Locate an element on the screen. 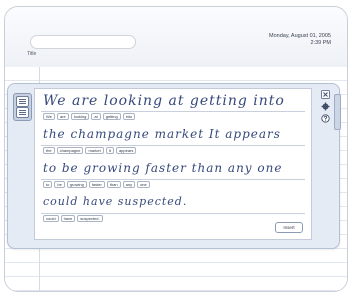 This screenshot has width=352, height=297. word-chip: growing is located at coordinates (76, 184).